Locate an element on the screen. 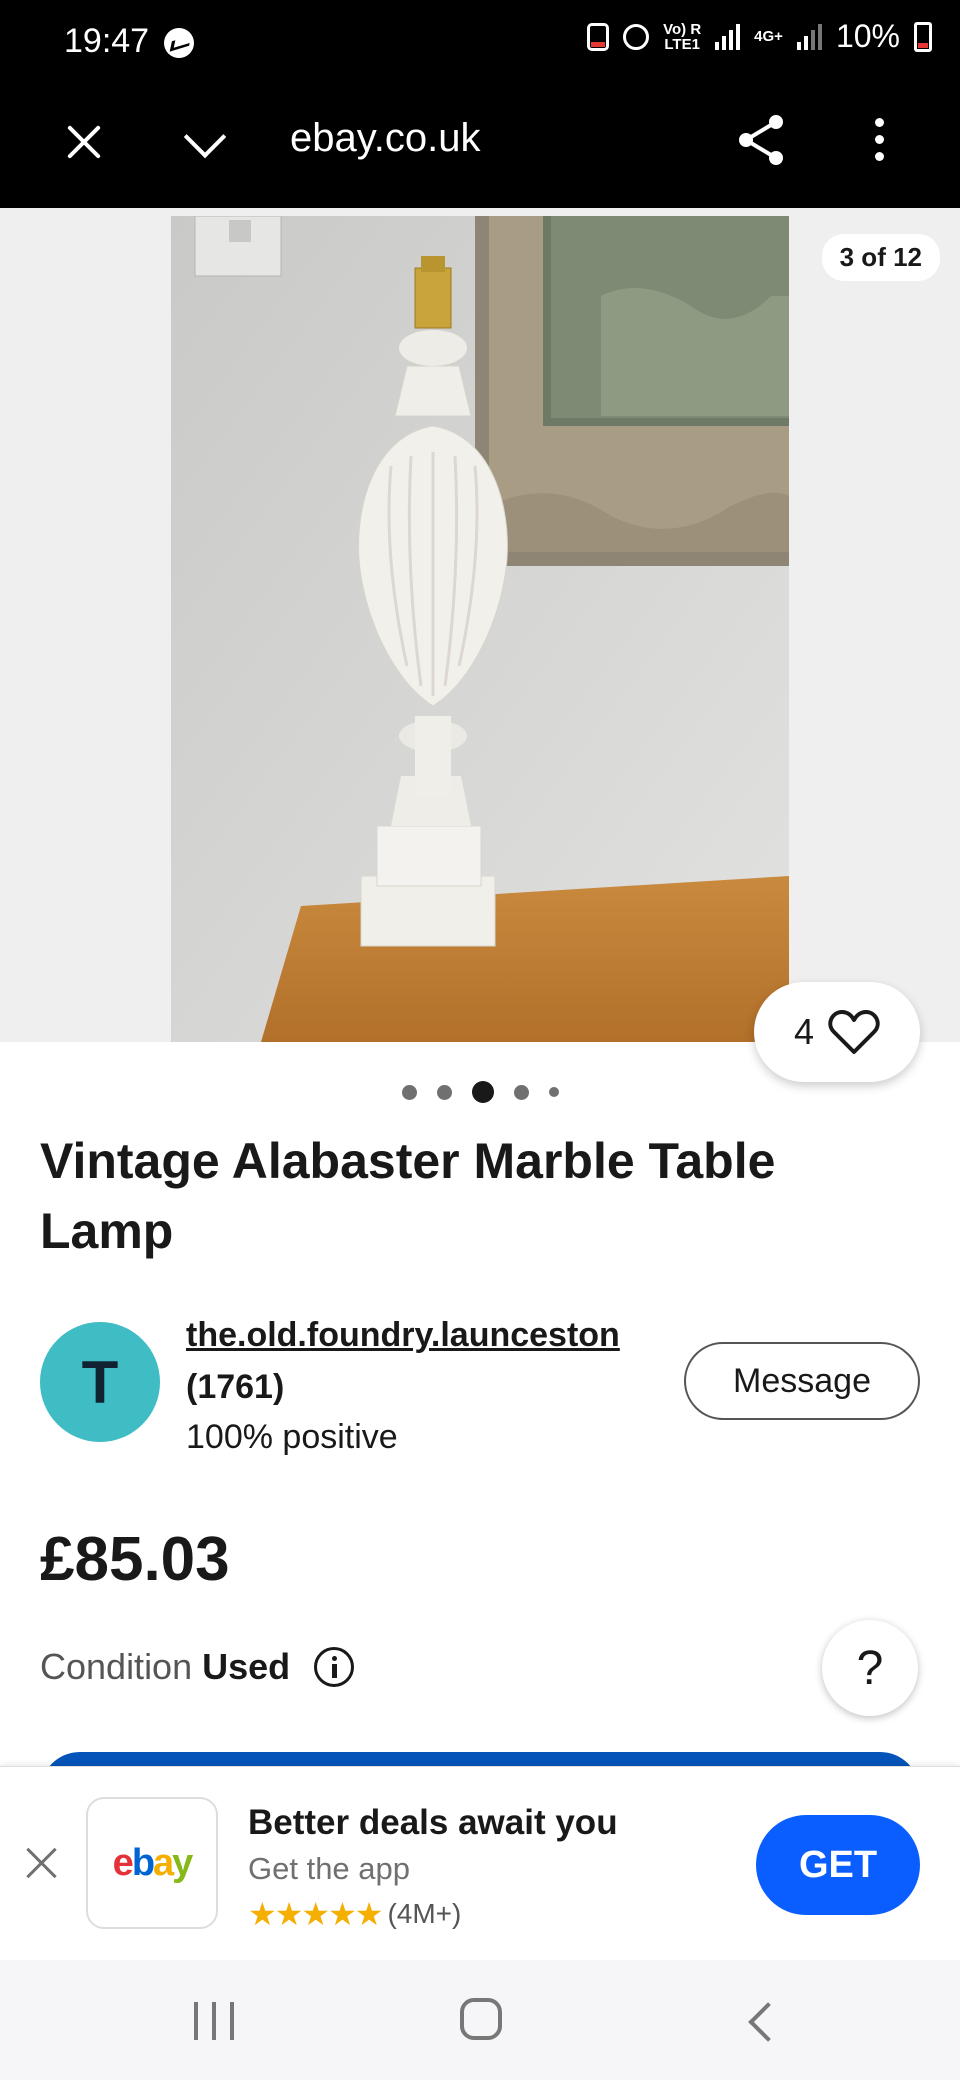  listing-title: Vintage Alabaster Marble Table Lamp is located at coordinates (408, 1196).